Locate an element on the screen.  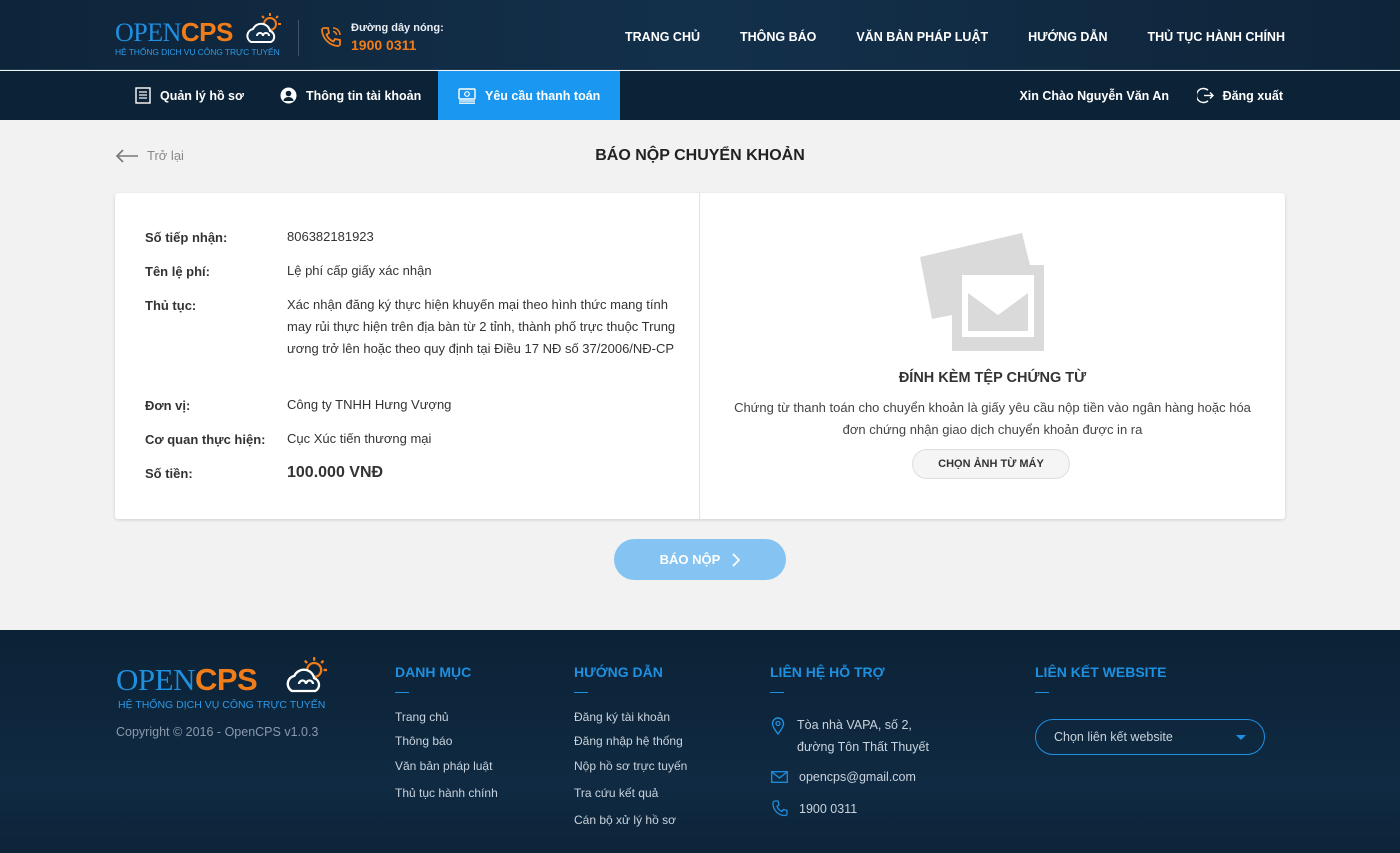
logout-icon is located at coordinates (1205, 95).